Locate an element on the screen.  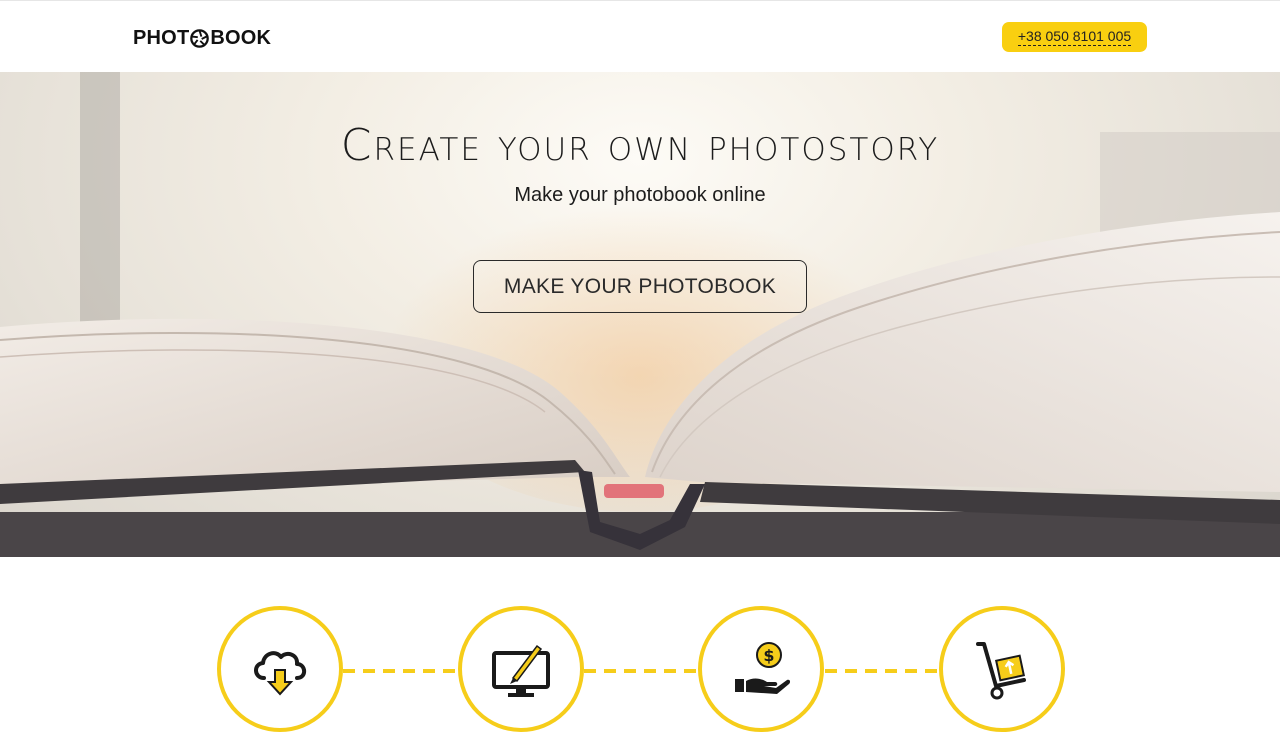
logo: PHOT BOOK is located at coordinates (202, 38).